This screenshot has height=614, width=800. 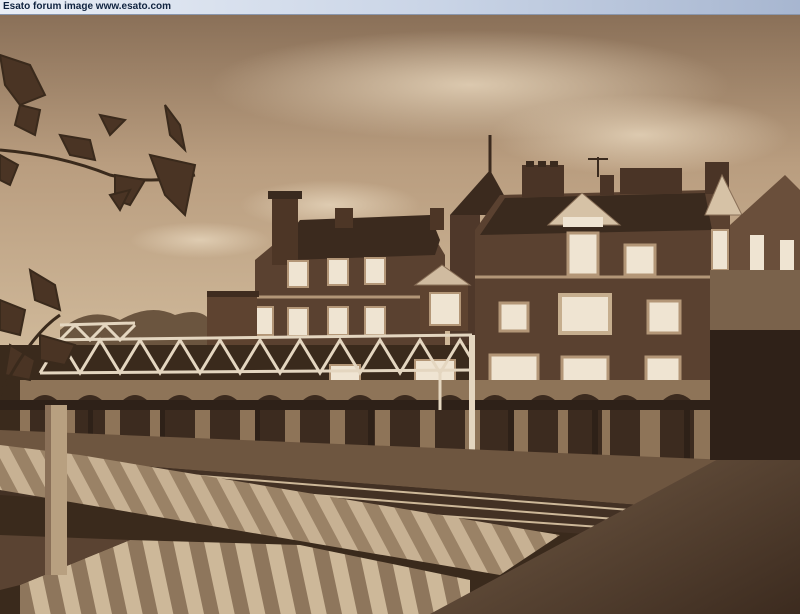 I want to click on platform-canopy, so click(x=365, y=405).